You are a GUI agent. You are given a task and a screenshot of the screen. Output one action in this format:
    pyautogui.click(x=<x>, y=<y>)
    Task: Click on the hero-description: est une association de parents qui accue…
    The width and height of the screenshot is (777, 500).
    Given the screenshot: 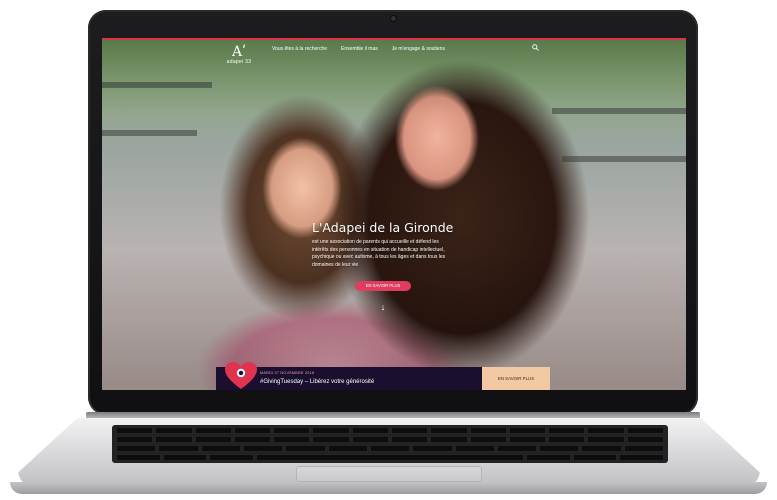 What is the action you would take?
    pyautogui.click(x=379, y=253)
    